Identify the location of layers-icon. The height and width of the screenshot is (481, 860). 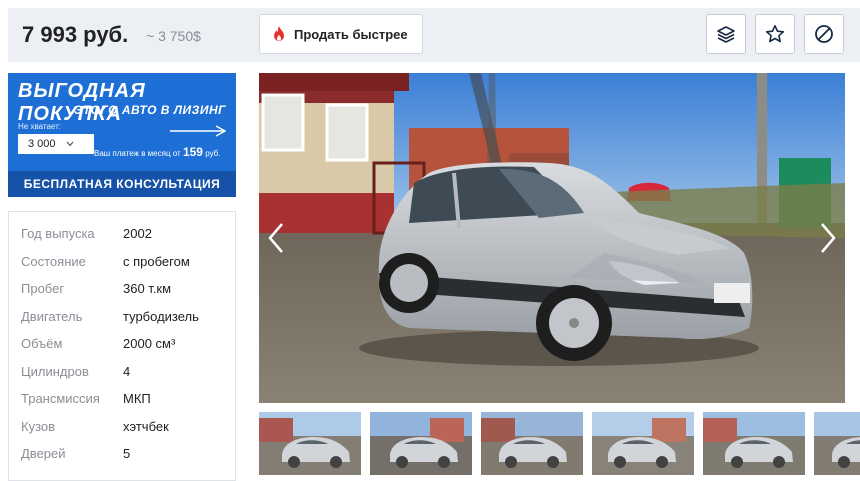
(726, 34).